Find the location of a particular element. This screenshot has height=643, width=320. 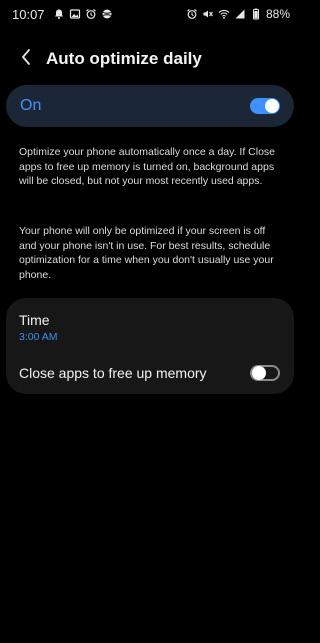

time-setting-title: Time is located at coordinates (34, 320).